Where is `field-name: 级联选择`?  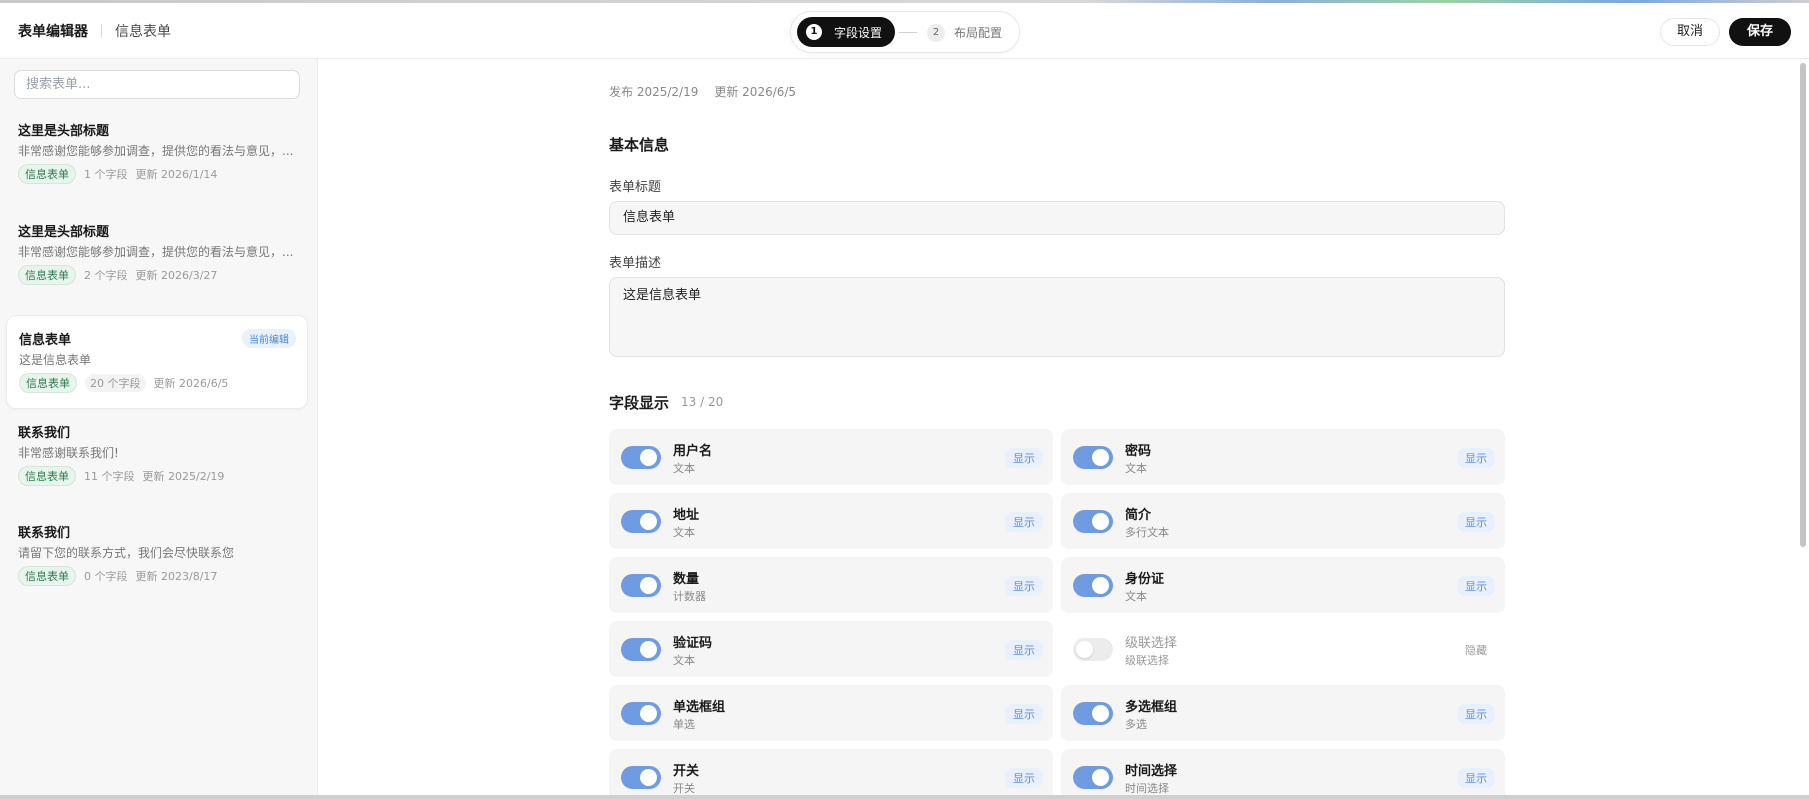 field-name: 级联选择 is located at coordinates (1151, 643).